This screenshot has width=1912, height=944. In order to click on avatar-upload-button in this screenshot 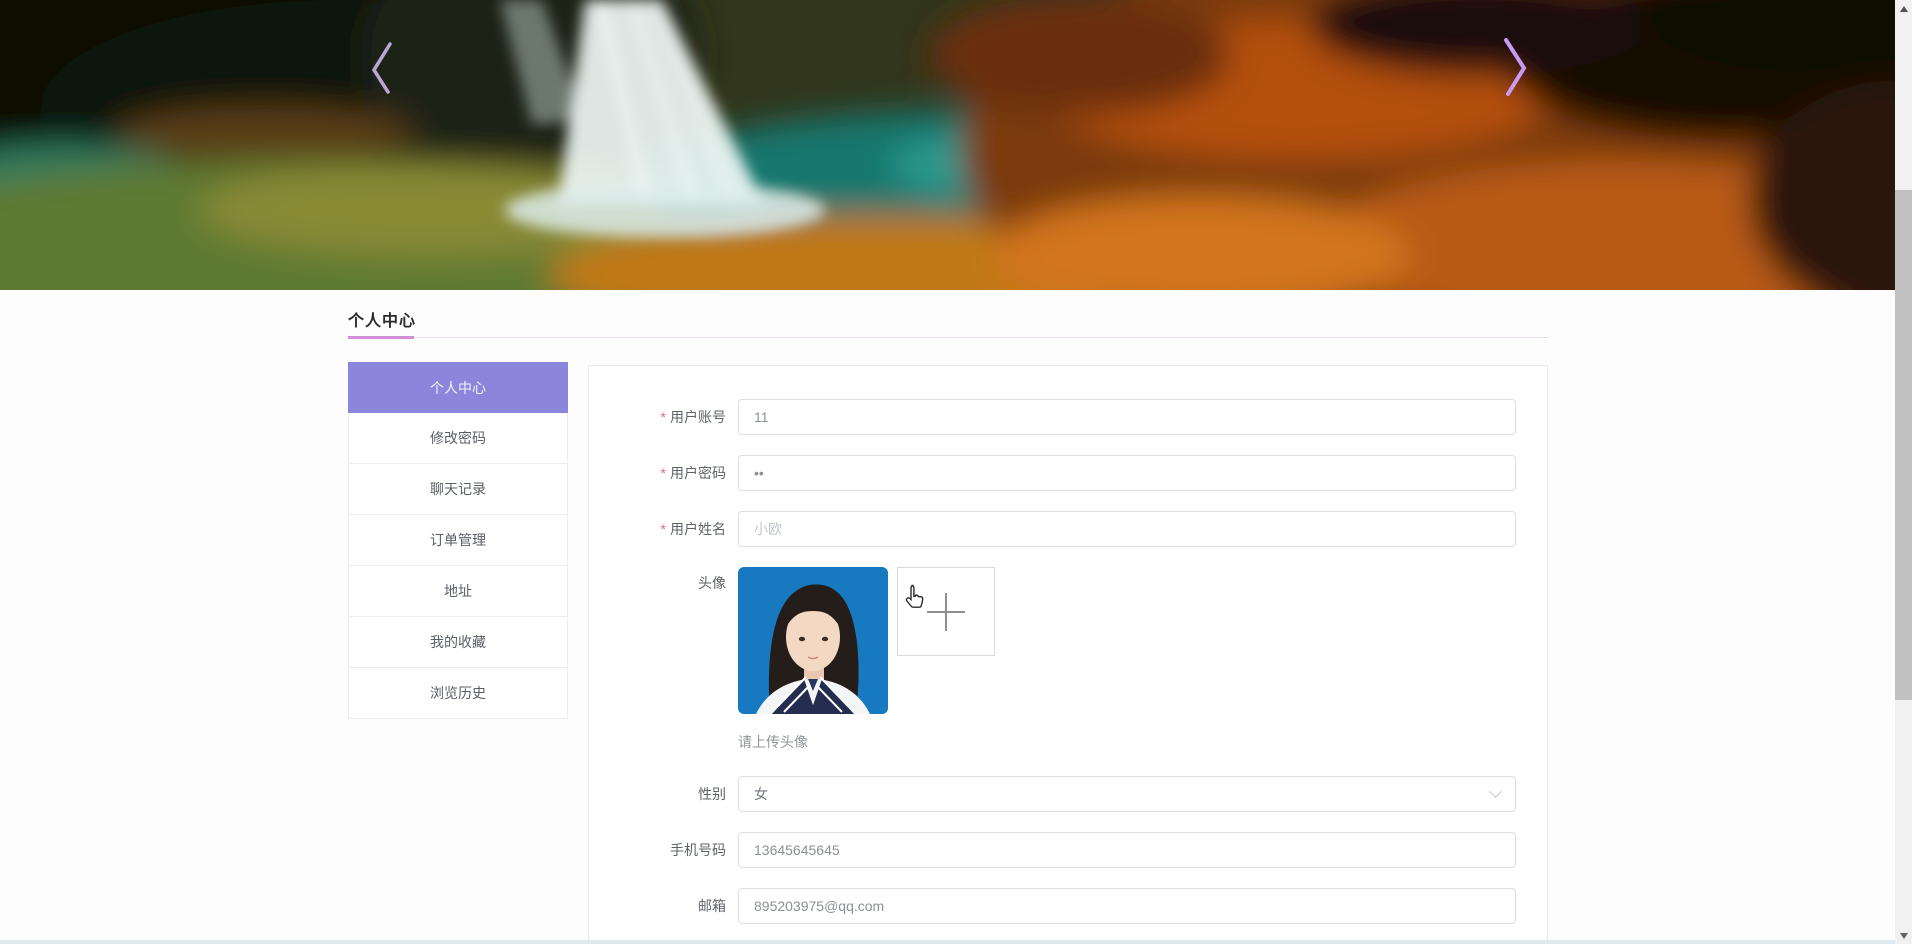, I will do `click(946, 611)`.